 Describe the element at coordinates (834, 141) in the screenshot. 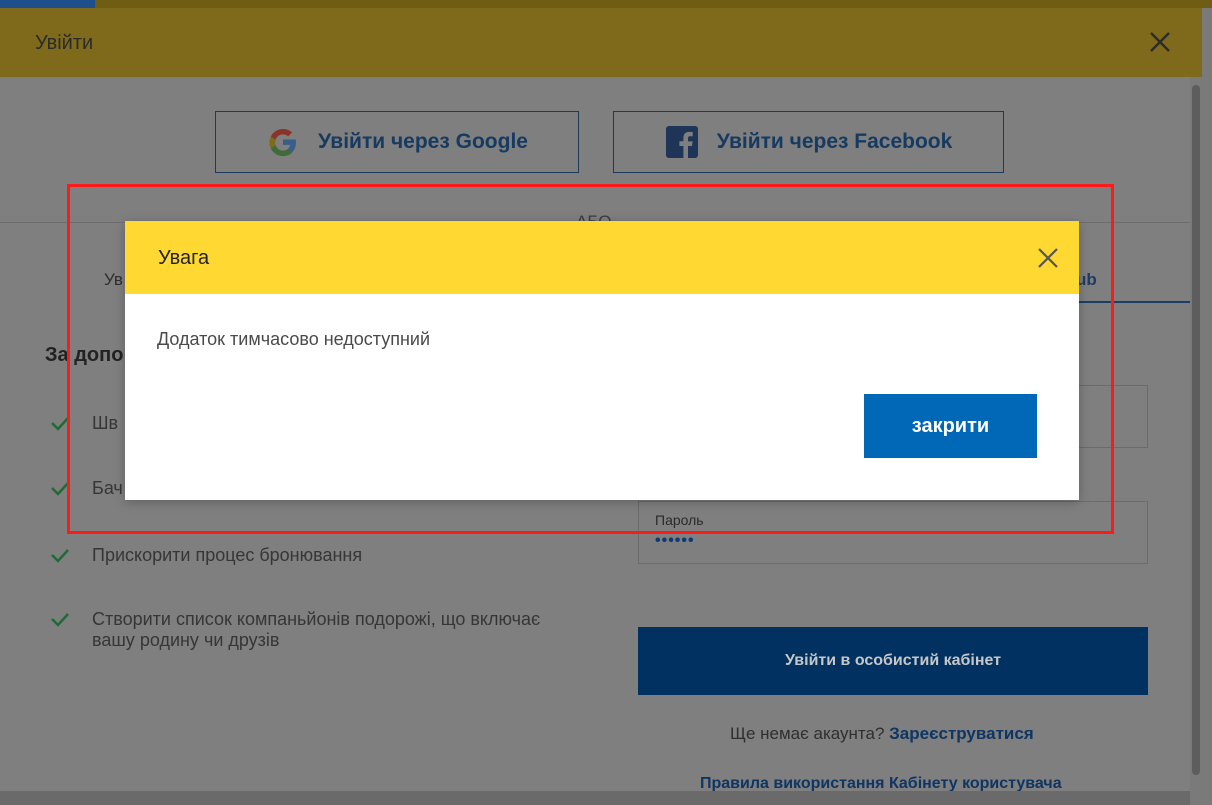

I see `facebook-login-label: Увійти через Facebook` at that location.